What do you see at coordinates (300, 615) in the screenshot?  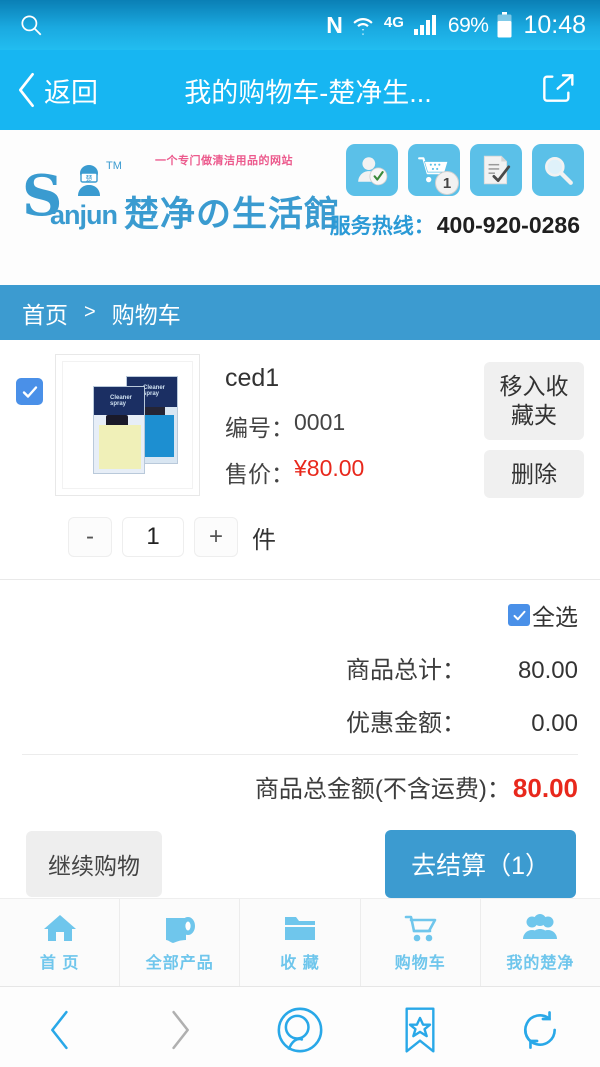 I see `select-all-row: 全选` at bounding box center [300, 615].